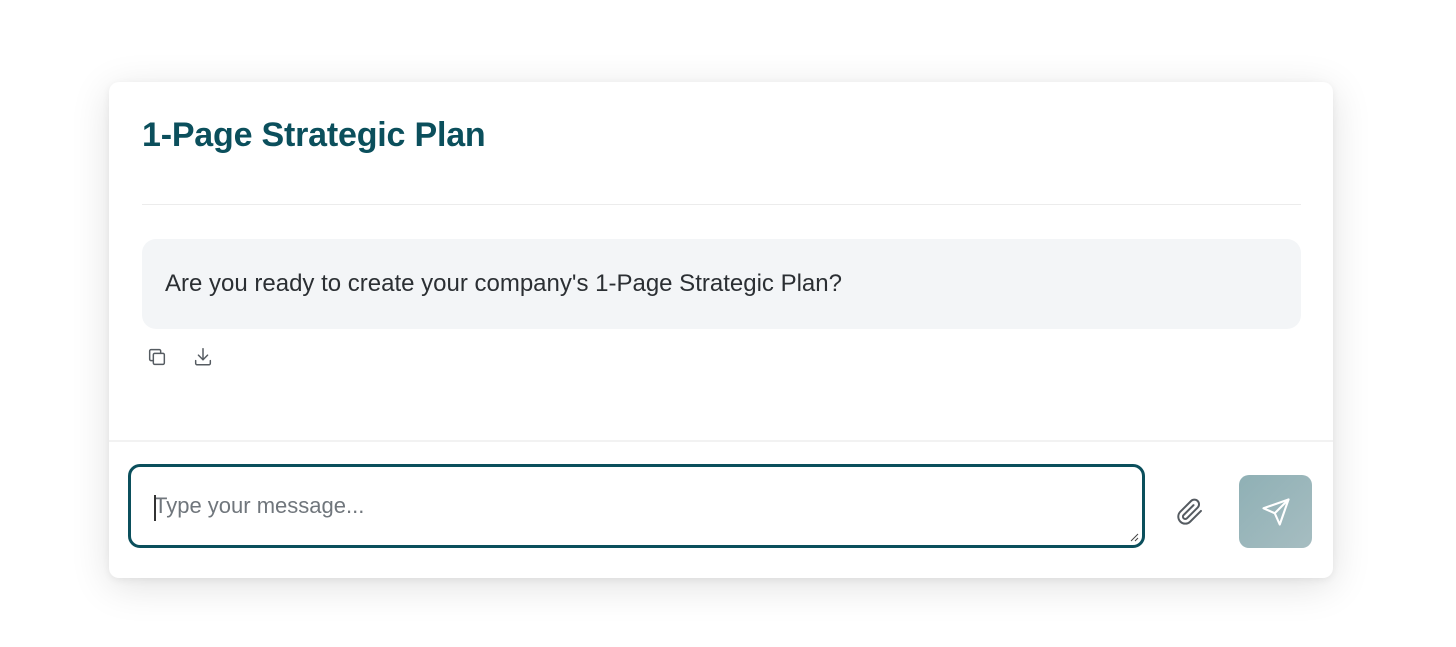 The width and height of the screenshot is (1456, 647). I want to click on copy-button, so click(157, 357).